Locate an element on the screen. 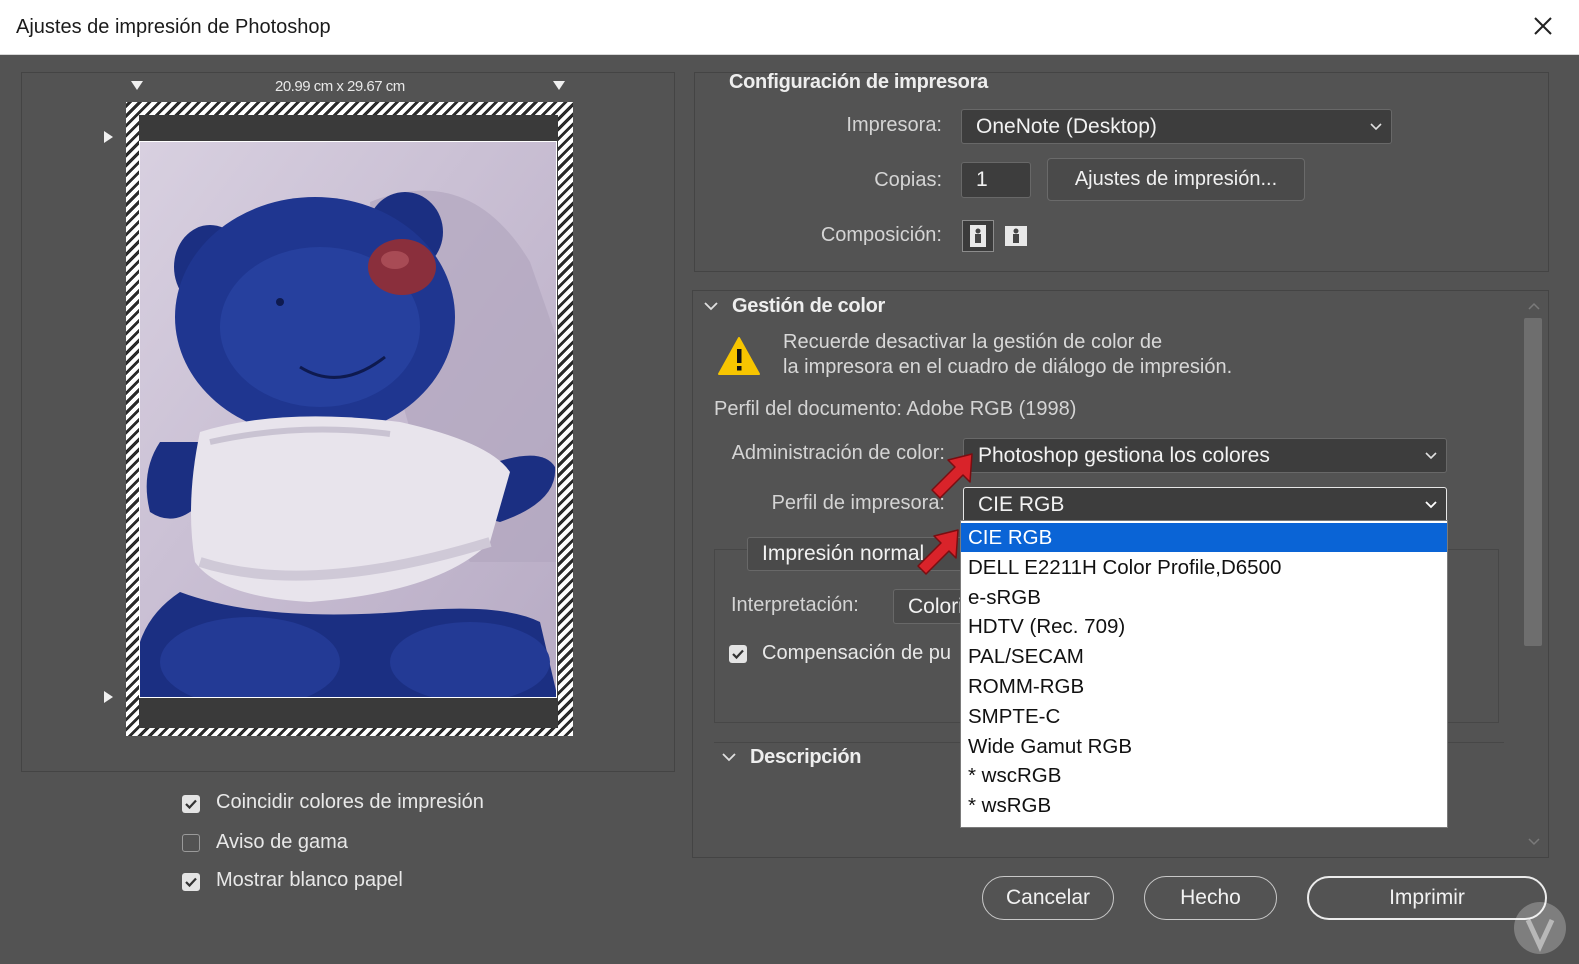 This screenshot has width=1579, height=964. right-margin-marker-icon is located at coordinates (559, 85).